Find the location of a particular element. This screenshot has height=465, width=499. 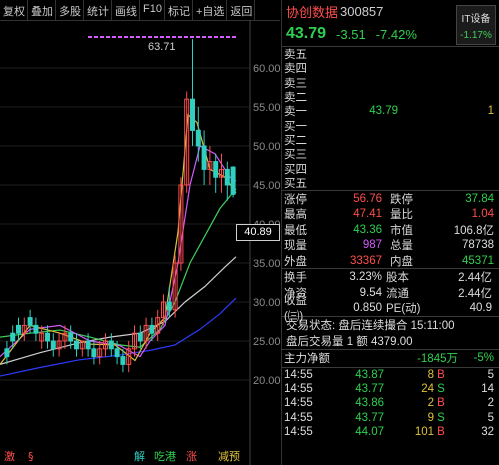

last-price: 43.79 is located at coordinates (306, 33).